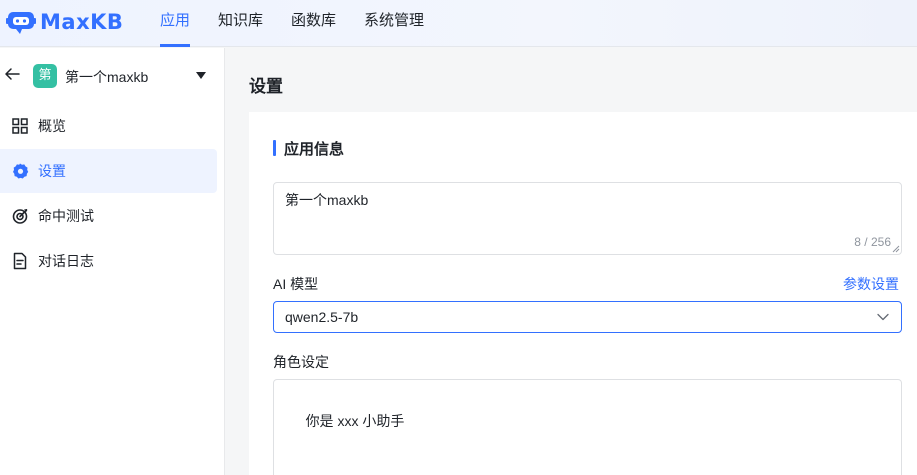  I want to click on role-setting-field: 你是 xxx 小助手, so click(587, 427).